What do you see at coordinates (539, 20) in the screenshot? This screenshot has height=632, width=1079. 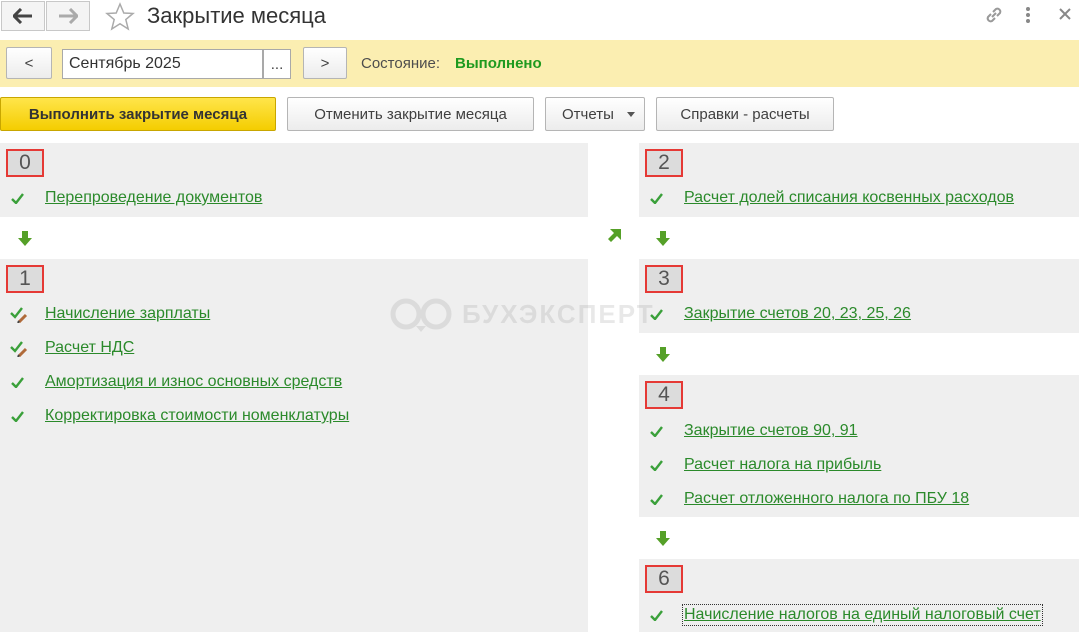 I see `title-bar: Закрытие месяца` at bounding box center [539, 20].